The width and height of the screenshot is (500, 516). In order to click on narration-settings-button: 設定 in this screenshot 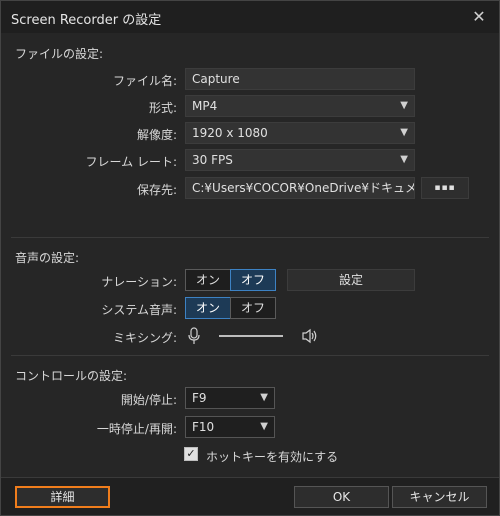, I will do `click(351, 280)`.